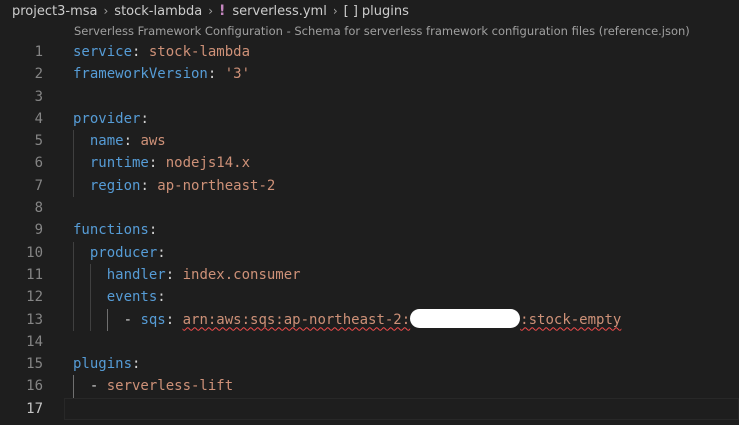  I want to click on yaml-value: aws, so click(153, 141).